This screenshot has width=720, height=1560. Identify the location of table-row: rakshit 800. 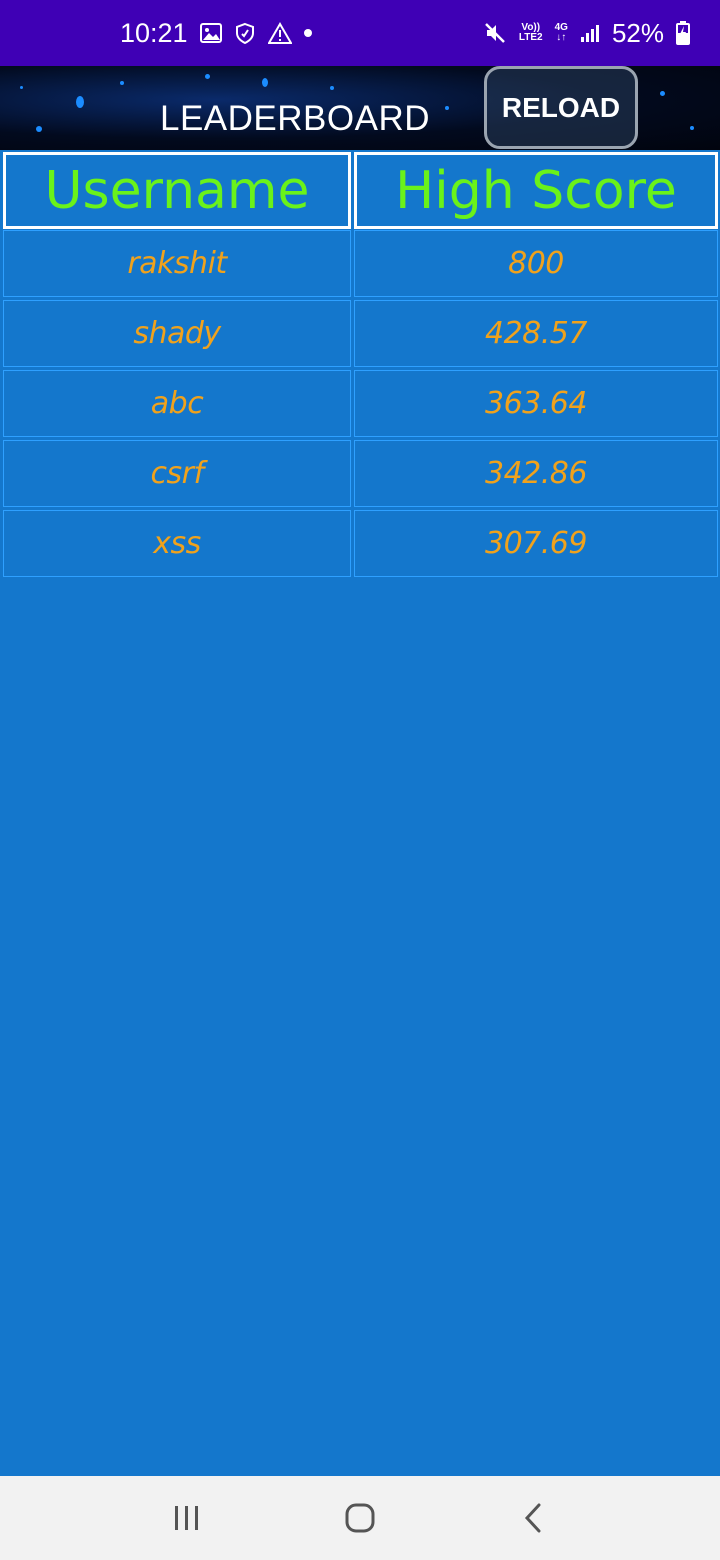
(360, 265).